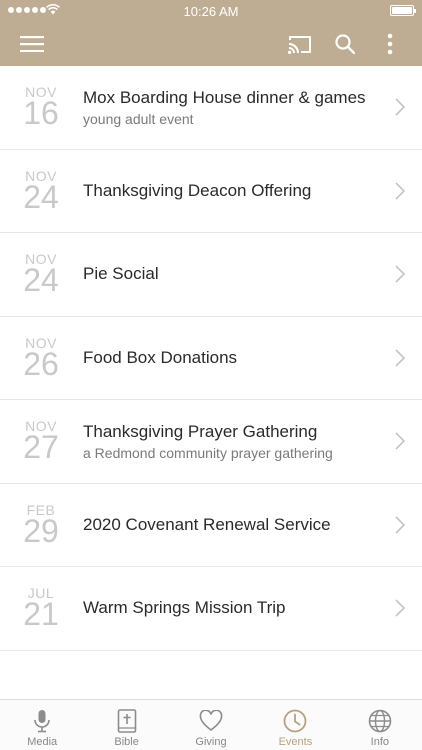 This screenshot has width=422, height=750. I want to click on event-title: Thanksgiving Prayer Gathering, so click(200, 431).